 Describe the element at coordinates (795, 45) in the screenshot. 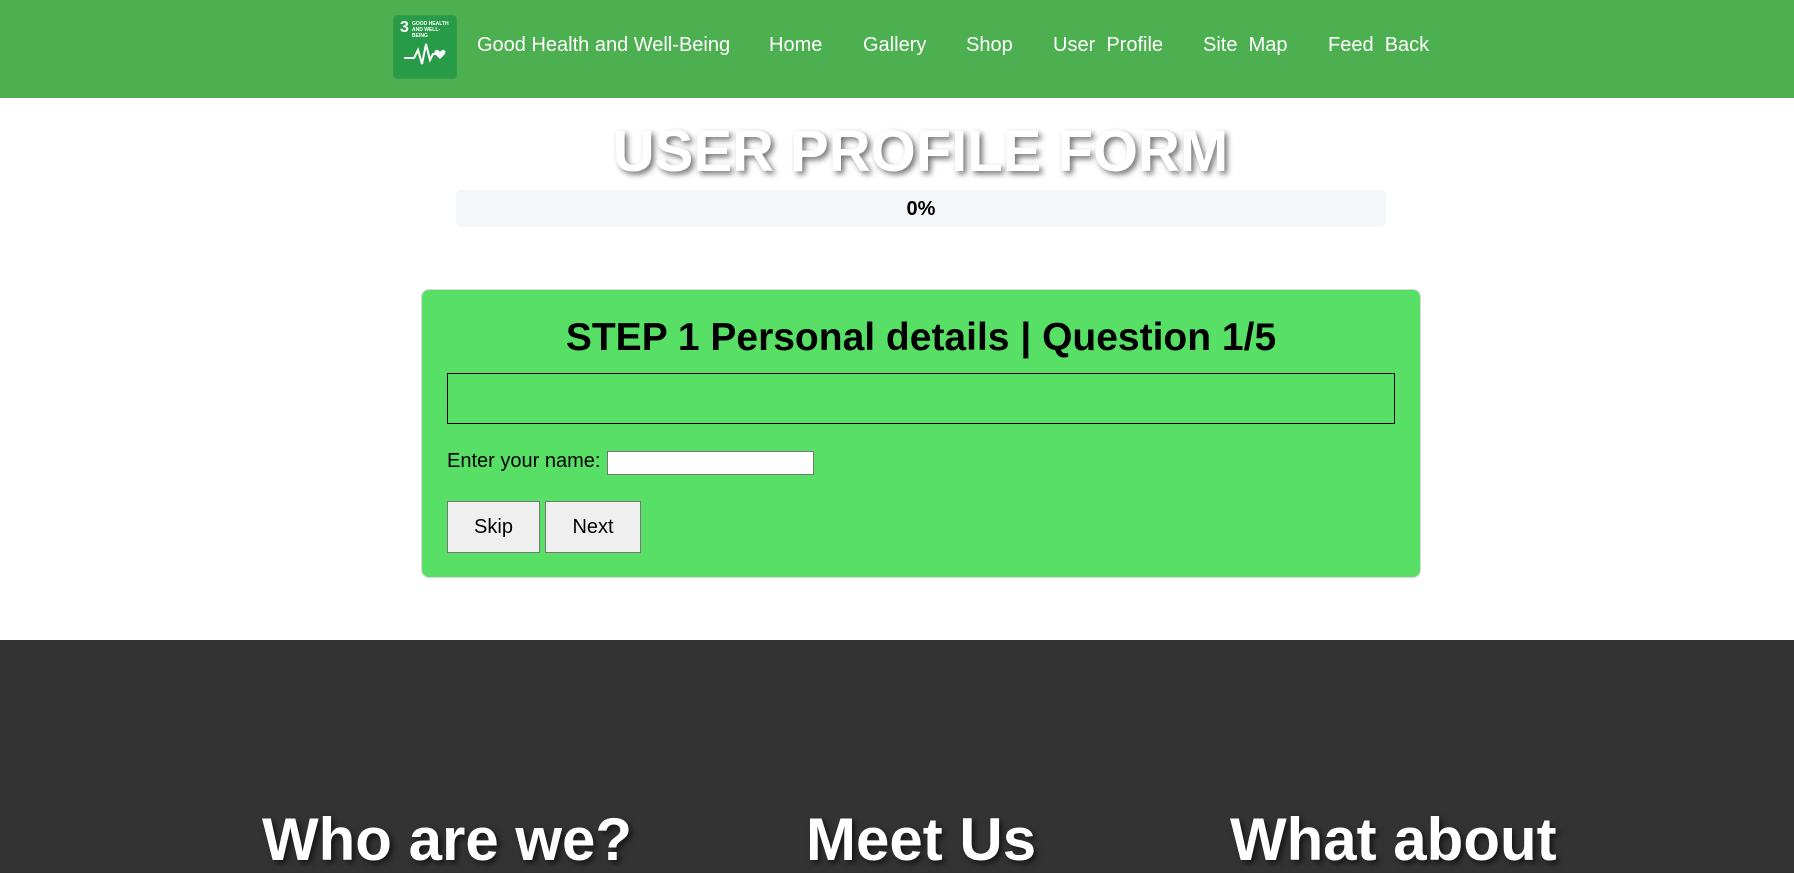

I see `nav-link-home: Home` at that location.